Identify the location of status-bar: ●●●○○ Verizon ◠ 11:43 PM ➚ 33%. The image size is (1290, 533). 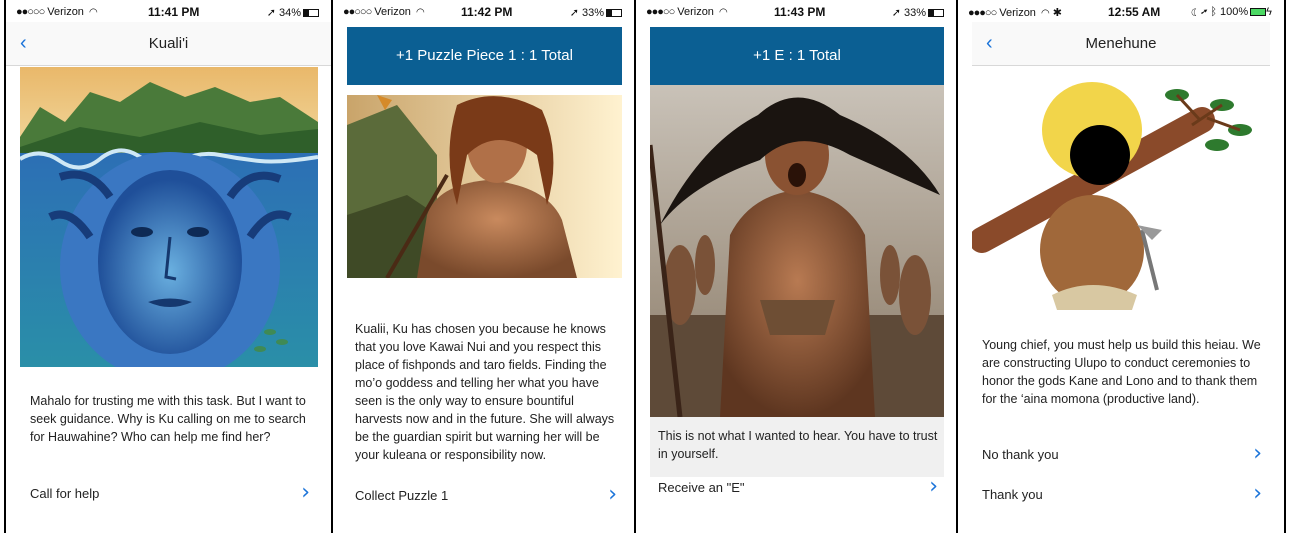
(796, 11).